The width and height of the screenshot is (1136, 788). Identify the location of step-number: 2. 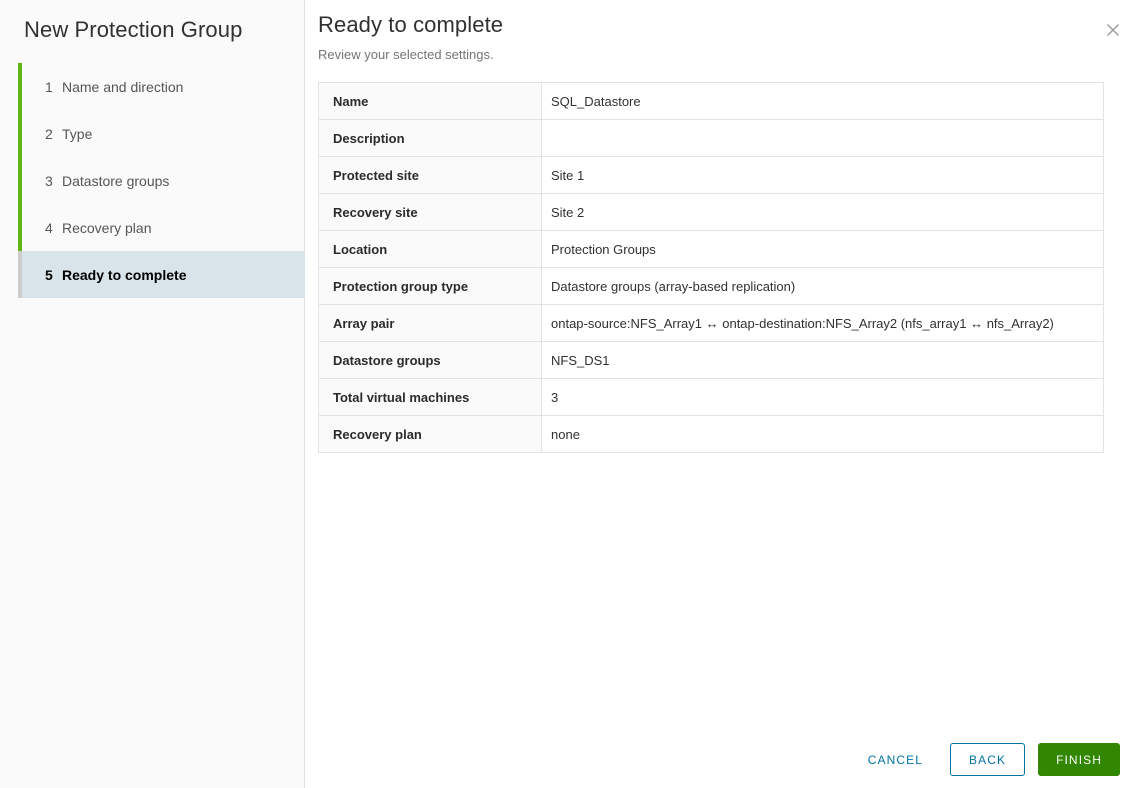
(49, 133).